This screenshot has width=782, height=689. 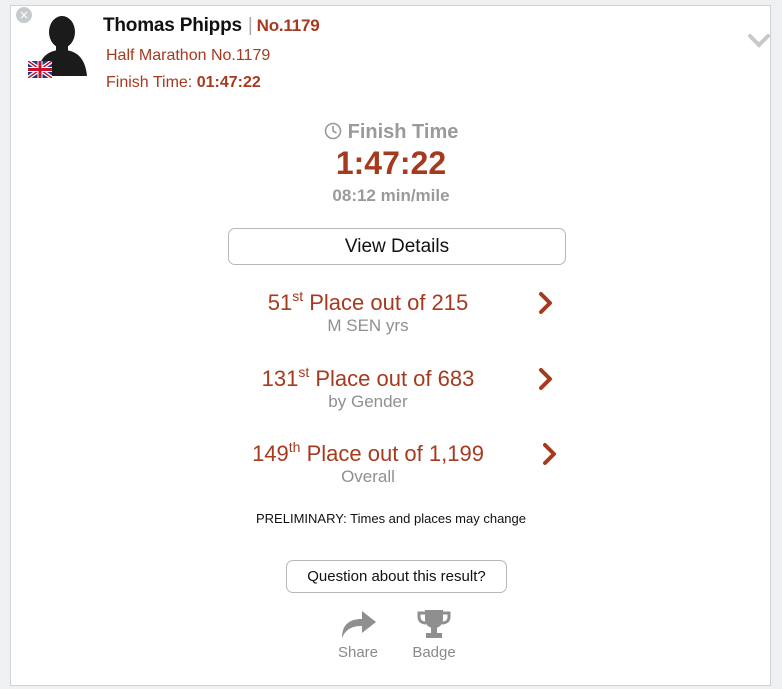 I want to click on uk-flag-icon, so click(x=40, y=69).